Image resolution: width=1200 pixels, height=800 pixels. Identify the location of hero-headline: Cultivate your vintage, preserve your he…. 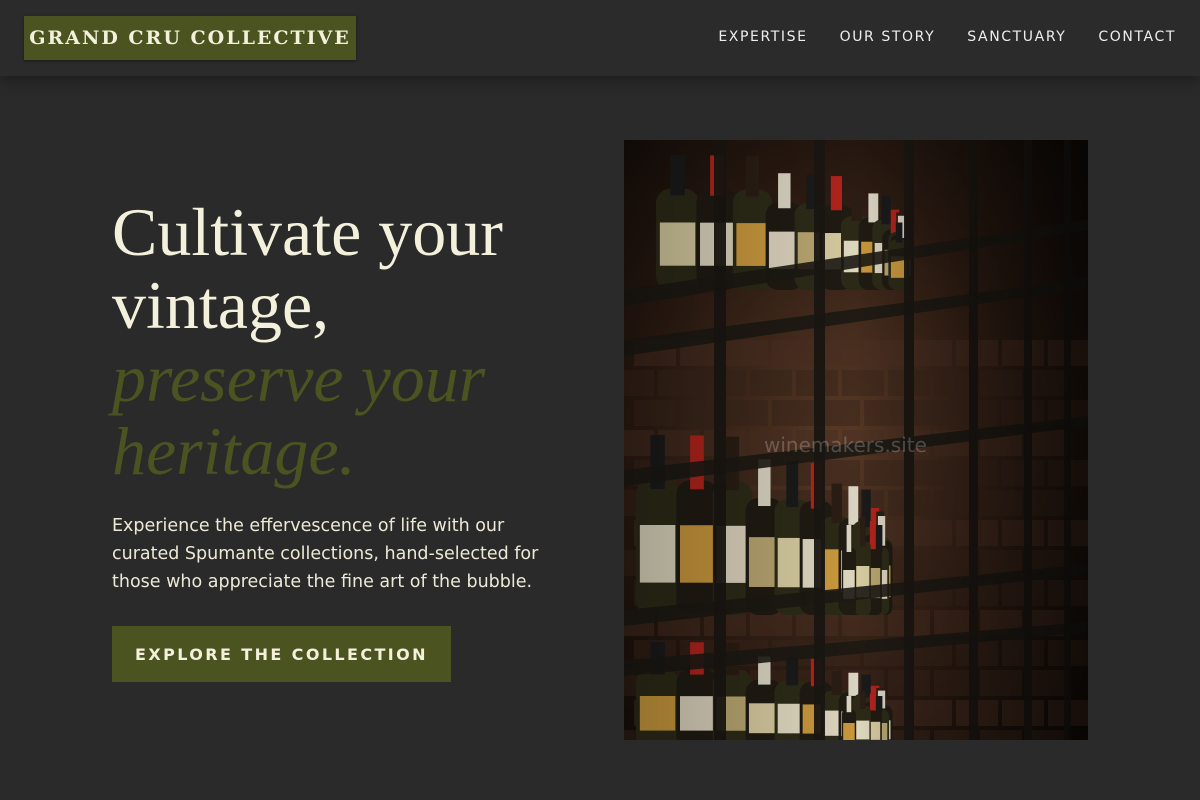
(352, 342).